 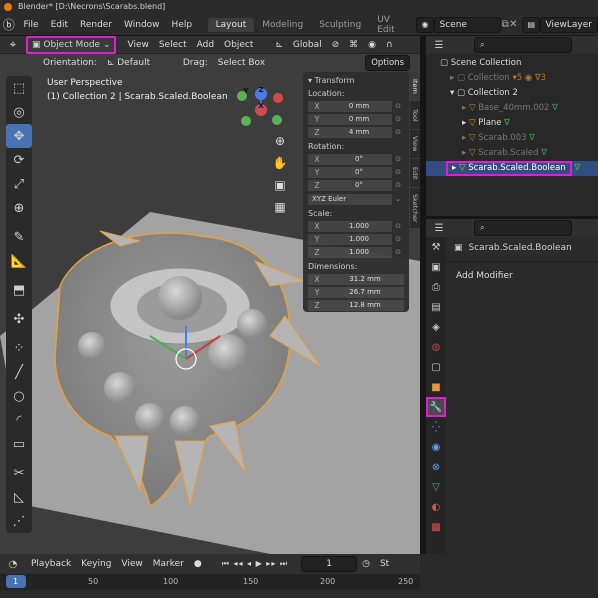 I want to click on menu-object: Object, so click(x=238, y=45).